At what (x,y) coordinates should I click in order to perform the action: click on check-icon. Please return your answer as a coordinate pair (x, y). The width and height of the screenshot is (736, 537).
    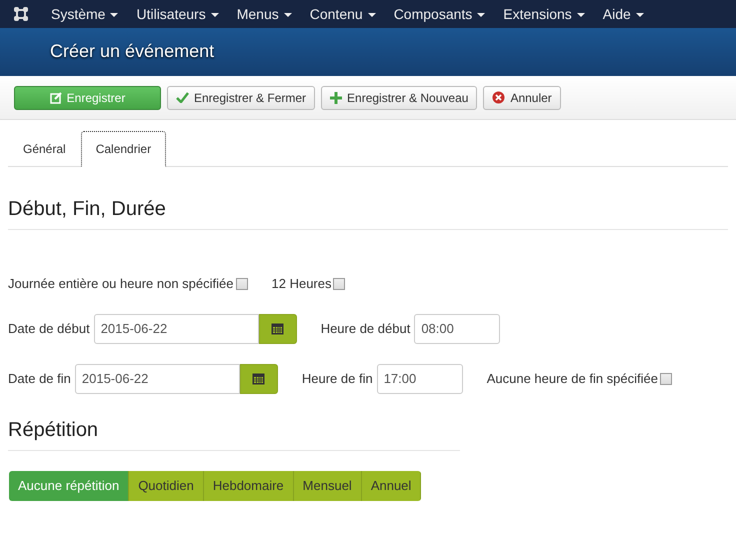
    Looking at the image, I should click on (182, 97).